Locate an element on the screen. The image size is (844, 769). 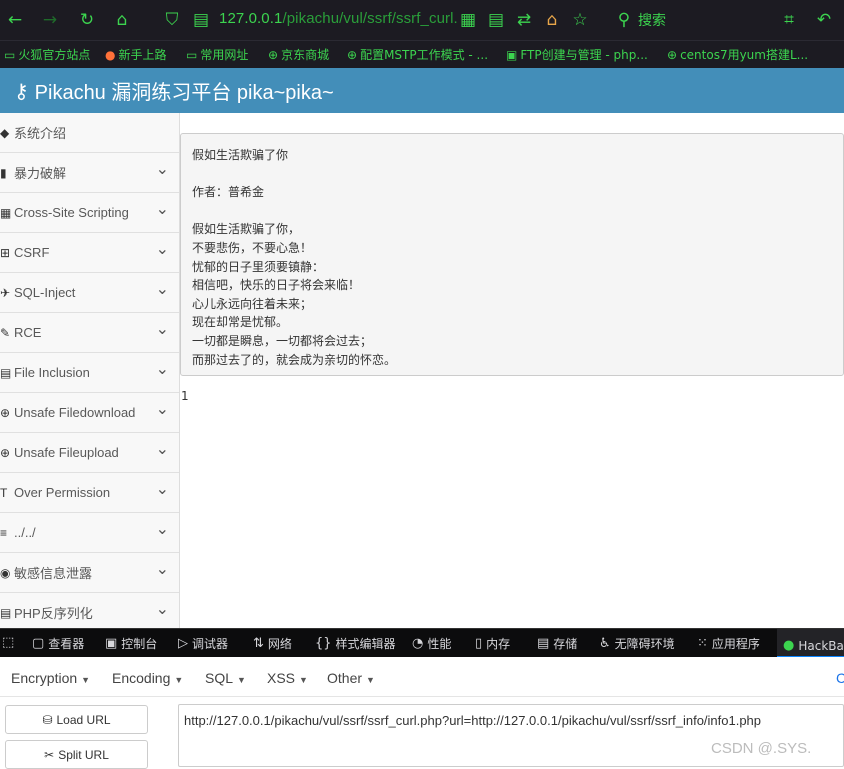
sidebar-item: ▦ Cross-Site Scripting ⌄ is located at coordinates (89, 213).